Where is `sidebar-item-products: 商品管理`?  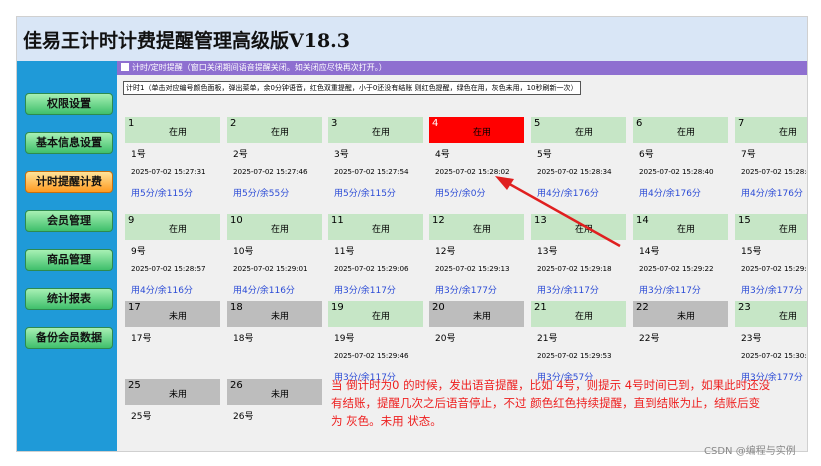
sidebar-item-products: 商品管理 is located at coordinates (69, 260).